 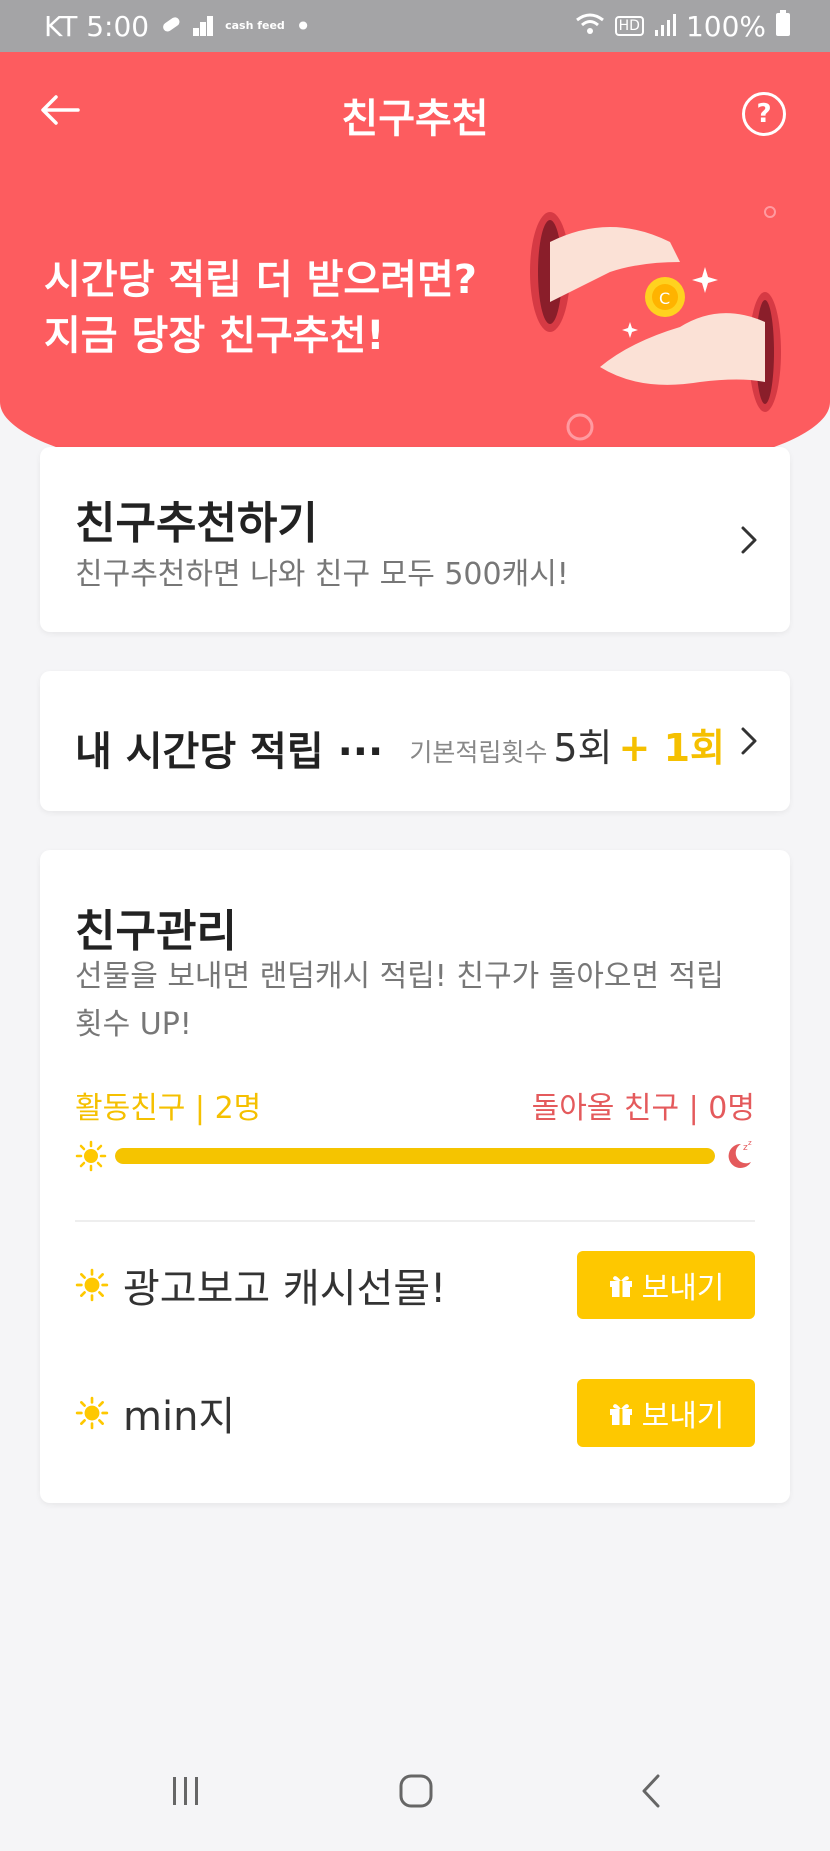 What do you see at coordinates (415, 119) in the screenshot?
I see `page-title: 친구추천` at bounding box center [415, 119].